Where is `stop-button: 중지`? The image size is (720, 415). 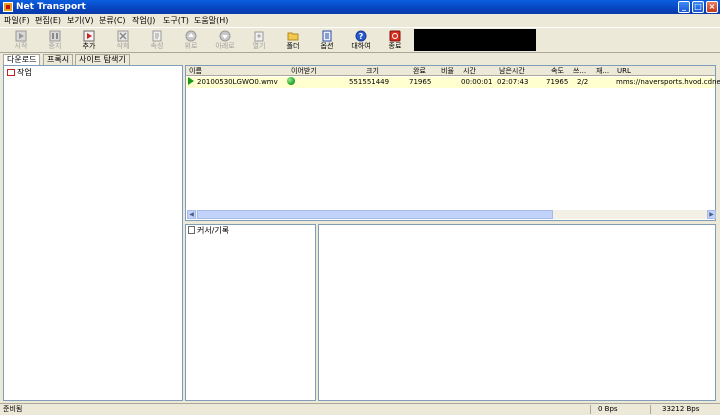
stop-button: 중지 is located at coordinates (55, 41).